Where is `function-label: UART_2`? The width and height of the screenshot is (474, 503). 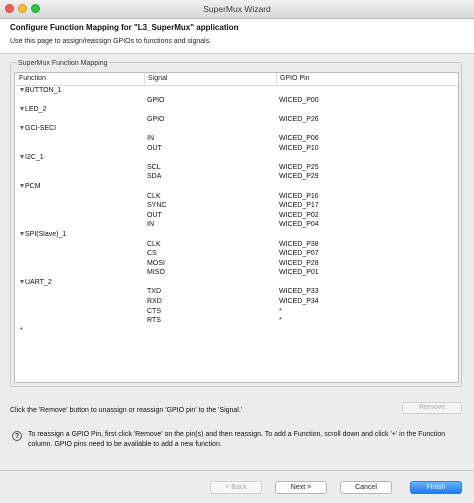
function-label: UART_2 is located at coordinates (38, 282).